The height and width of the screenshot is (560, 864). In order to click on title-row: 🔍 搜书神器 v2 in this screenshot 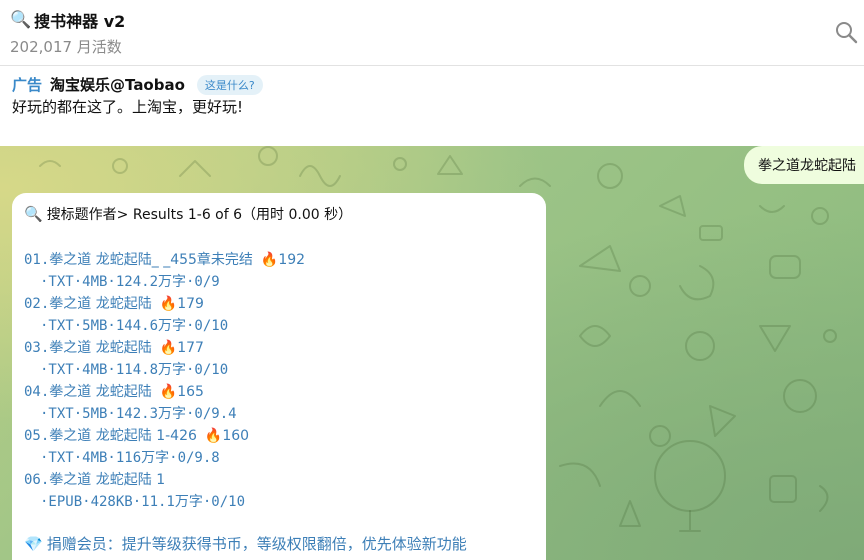, I will do `click(67, 20)`.